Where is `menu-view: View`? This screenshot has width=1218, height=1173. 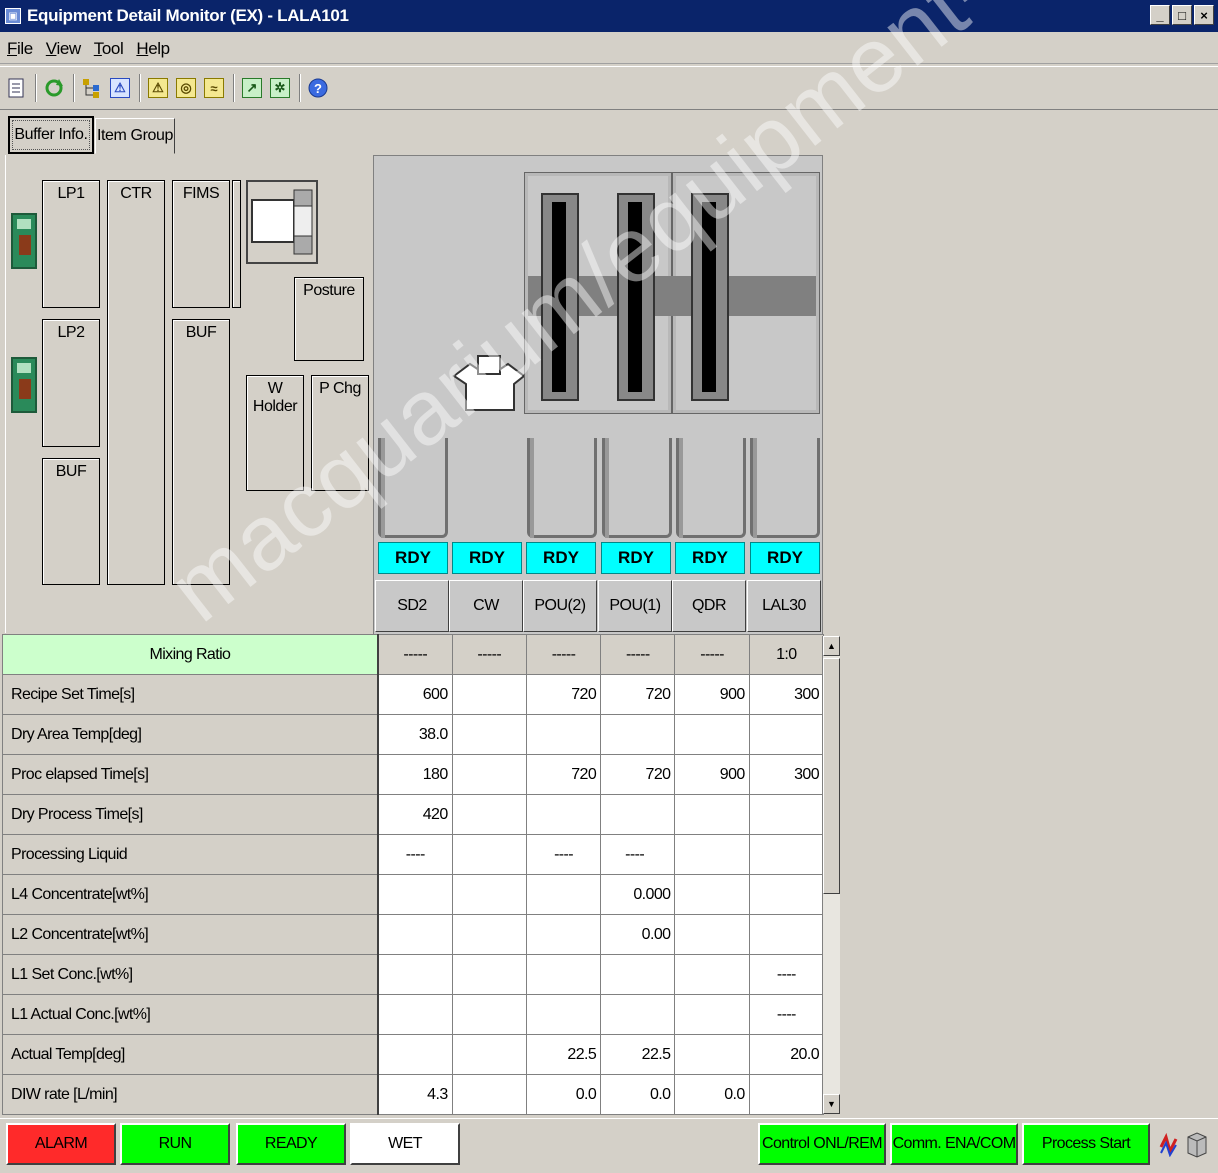
menu-view: View is located at coordinates (63, 49).